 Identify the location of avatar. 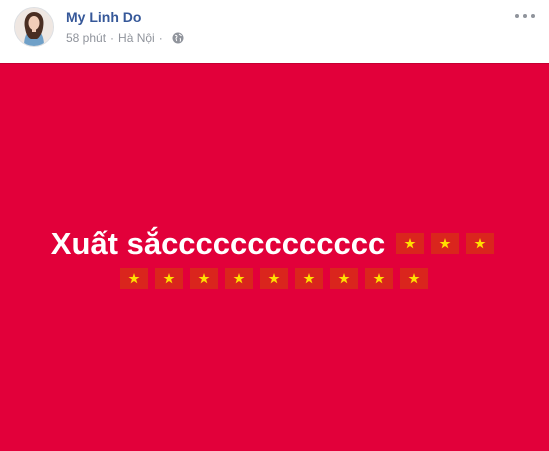
(34, 27).